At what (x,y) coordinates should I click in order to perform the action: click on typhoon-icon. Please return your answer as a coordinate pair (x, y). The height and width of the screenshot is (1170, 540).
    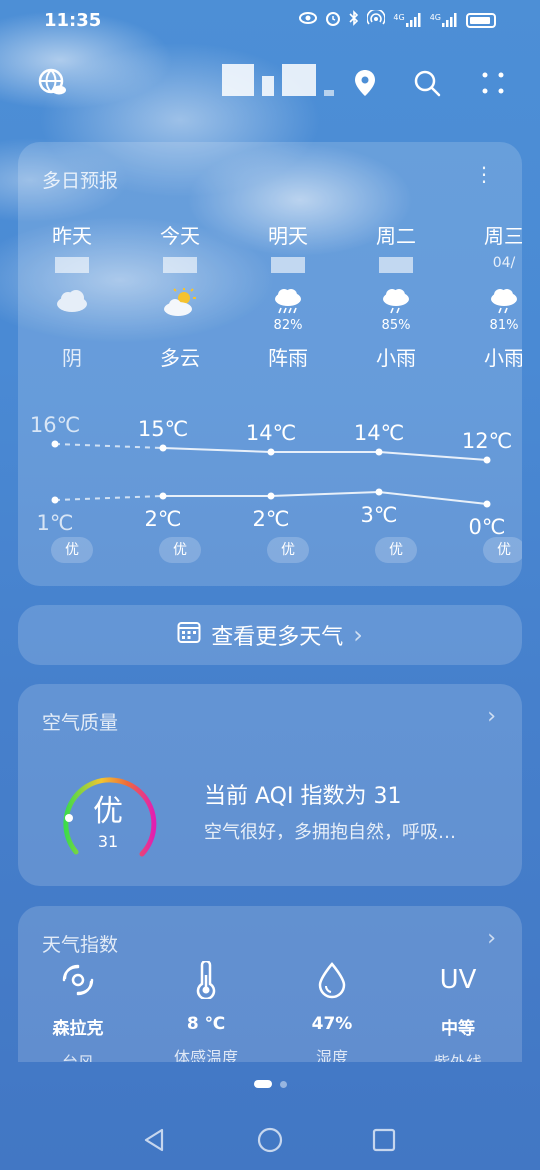
    Looking at the image, I should click on (78, 980).